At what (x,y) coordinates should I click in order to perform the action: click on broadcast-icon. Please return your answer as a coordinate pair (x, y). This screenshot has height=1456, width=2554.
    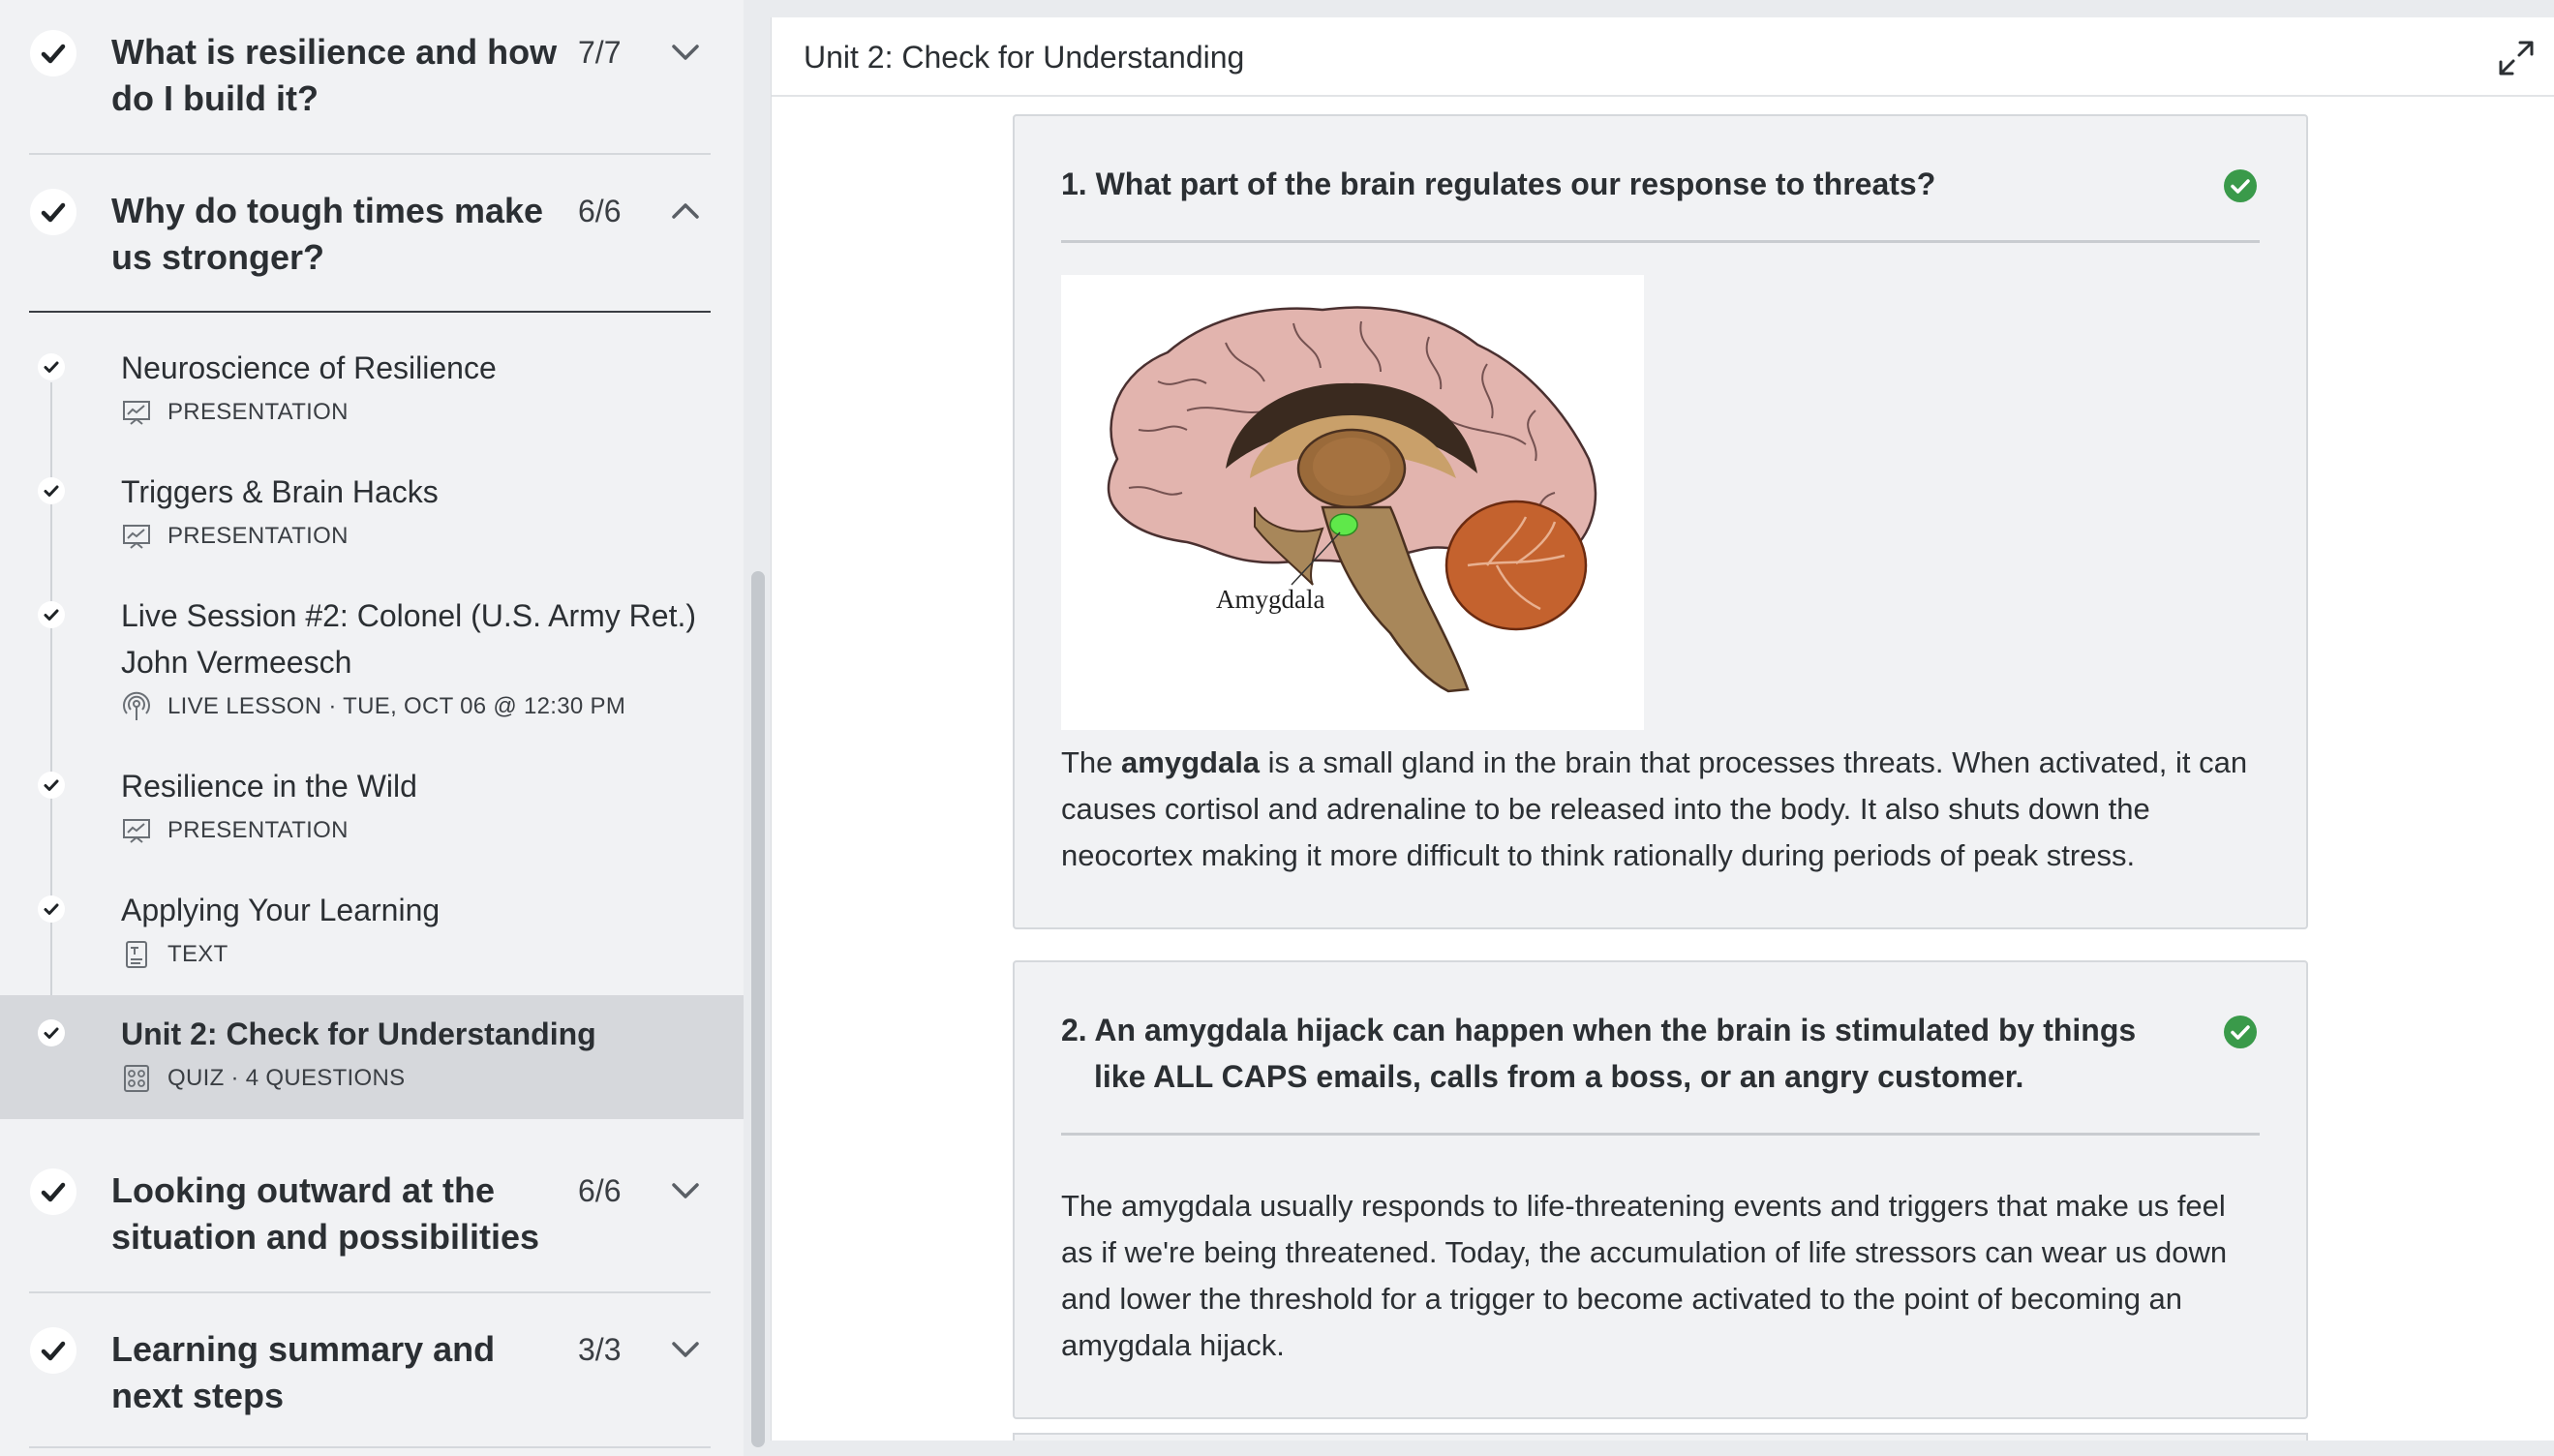
    Looking at the image, I should click on (136, 706).